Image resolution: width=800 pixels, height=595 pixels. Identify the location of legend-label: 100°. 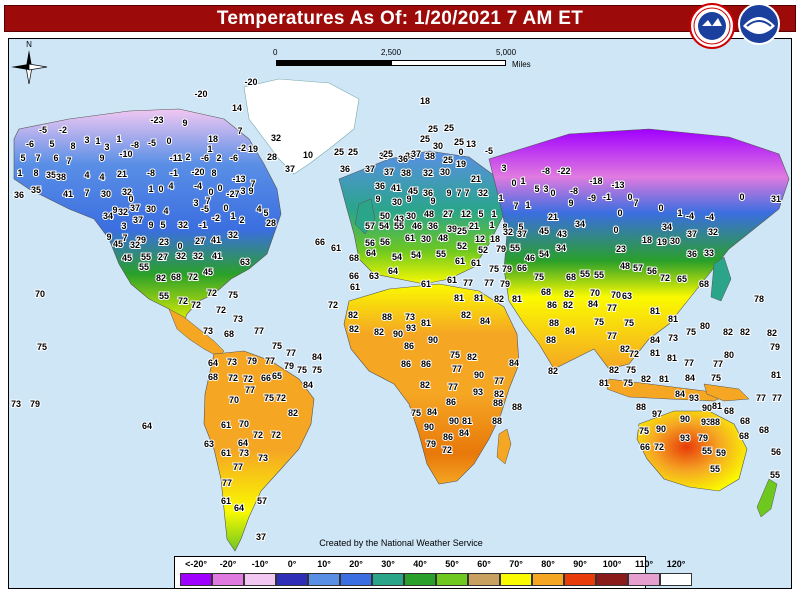
(612, 564).